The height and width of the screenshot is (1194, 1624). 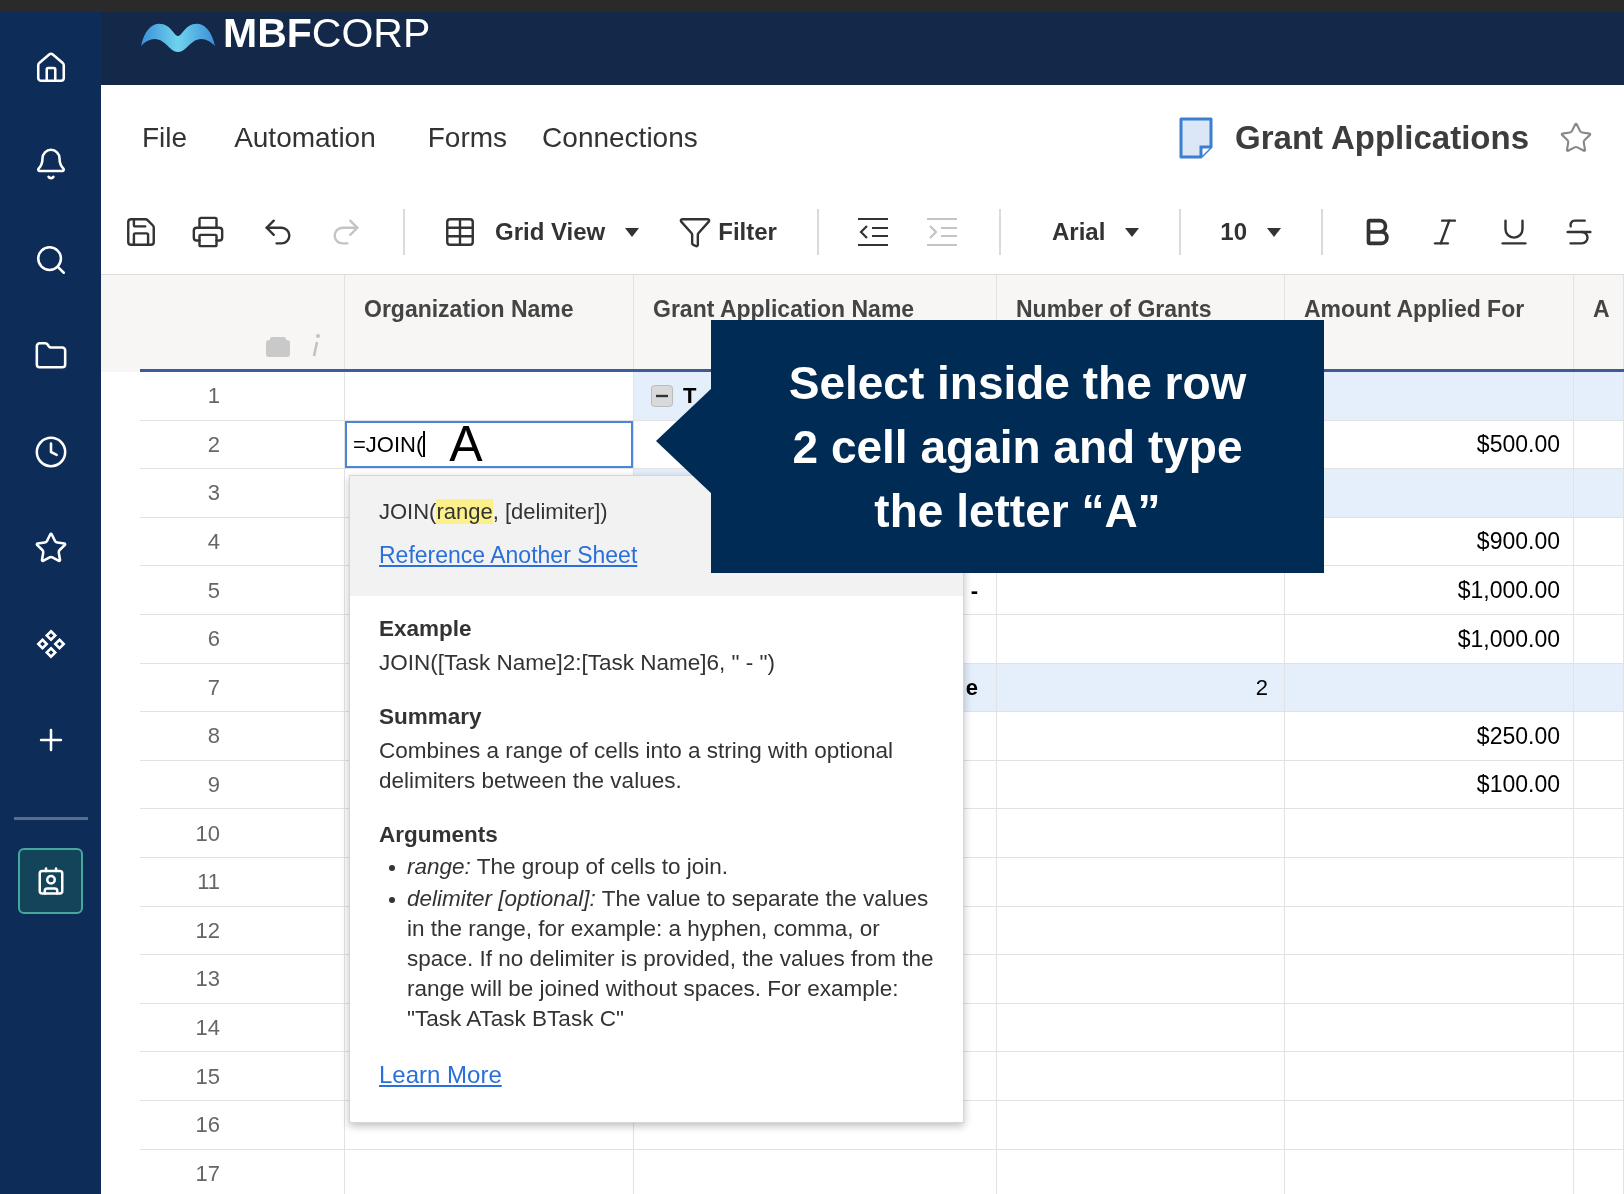 I want to click on star-icon, so click(x=50, y=548).